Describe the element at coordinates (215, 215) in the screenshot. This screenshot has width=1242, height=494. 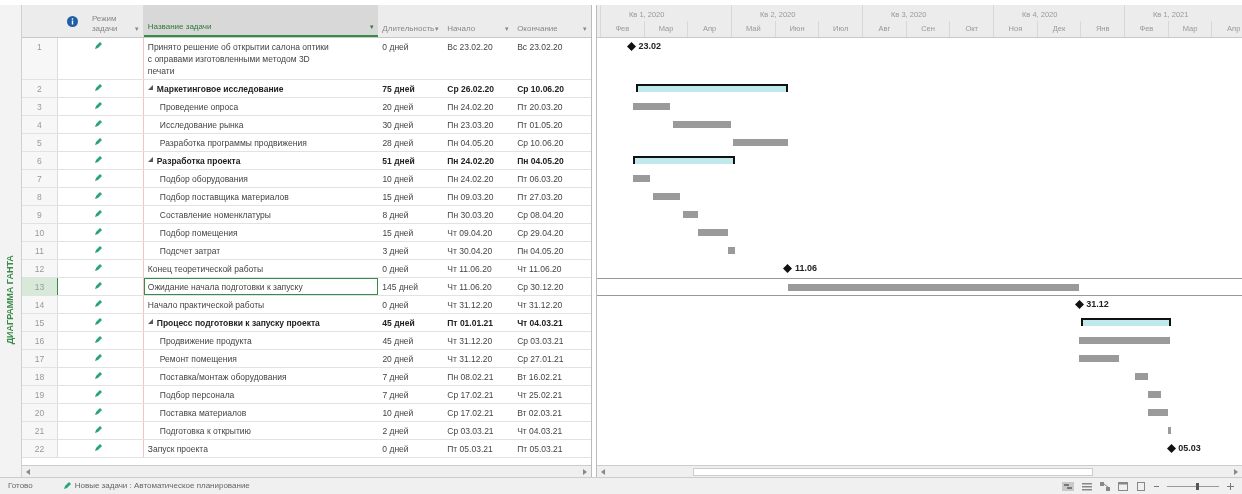
I see `task-name: Составление номенклатуры` at that location.